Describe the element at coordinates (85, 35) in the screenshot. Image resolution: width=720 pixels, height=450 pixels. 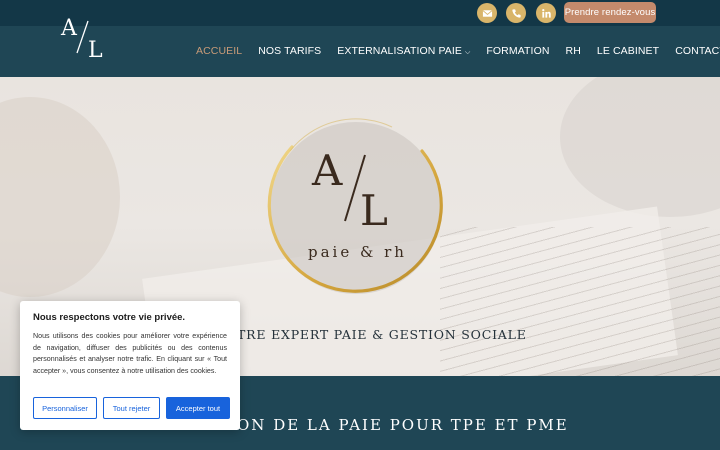
I see `site-logo: A L` at that location.